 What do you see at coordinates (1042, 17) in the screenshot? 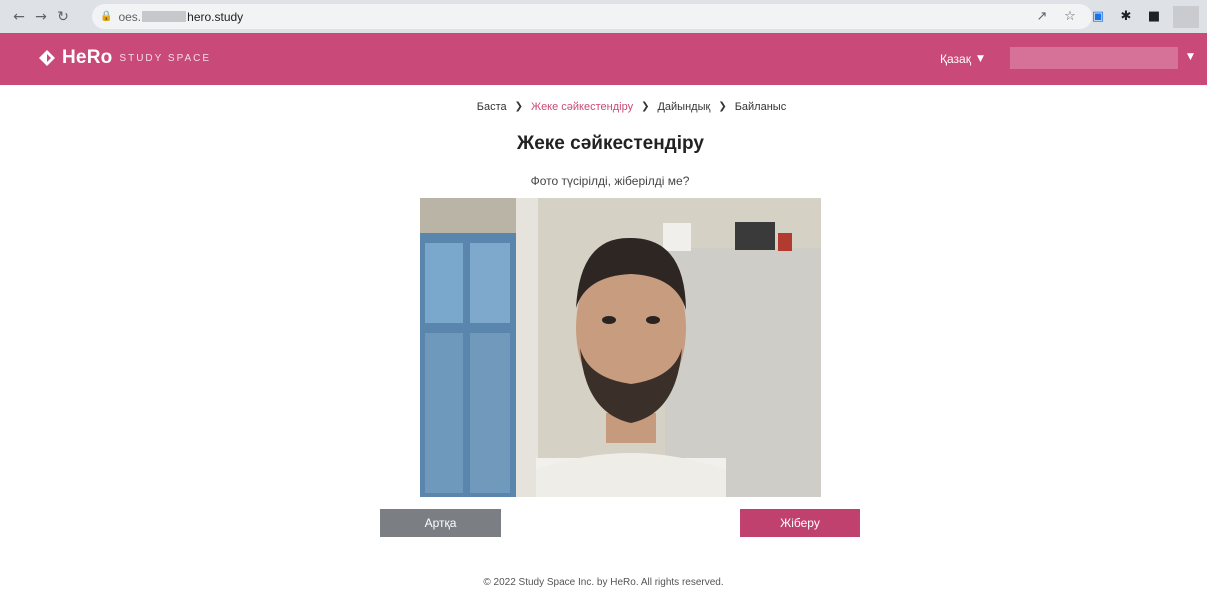
I see `share-icon: ↗` at bounding box center [1042, 17].